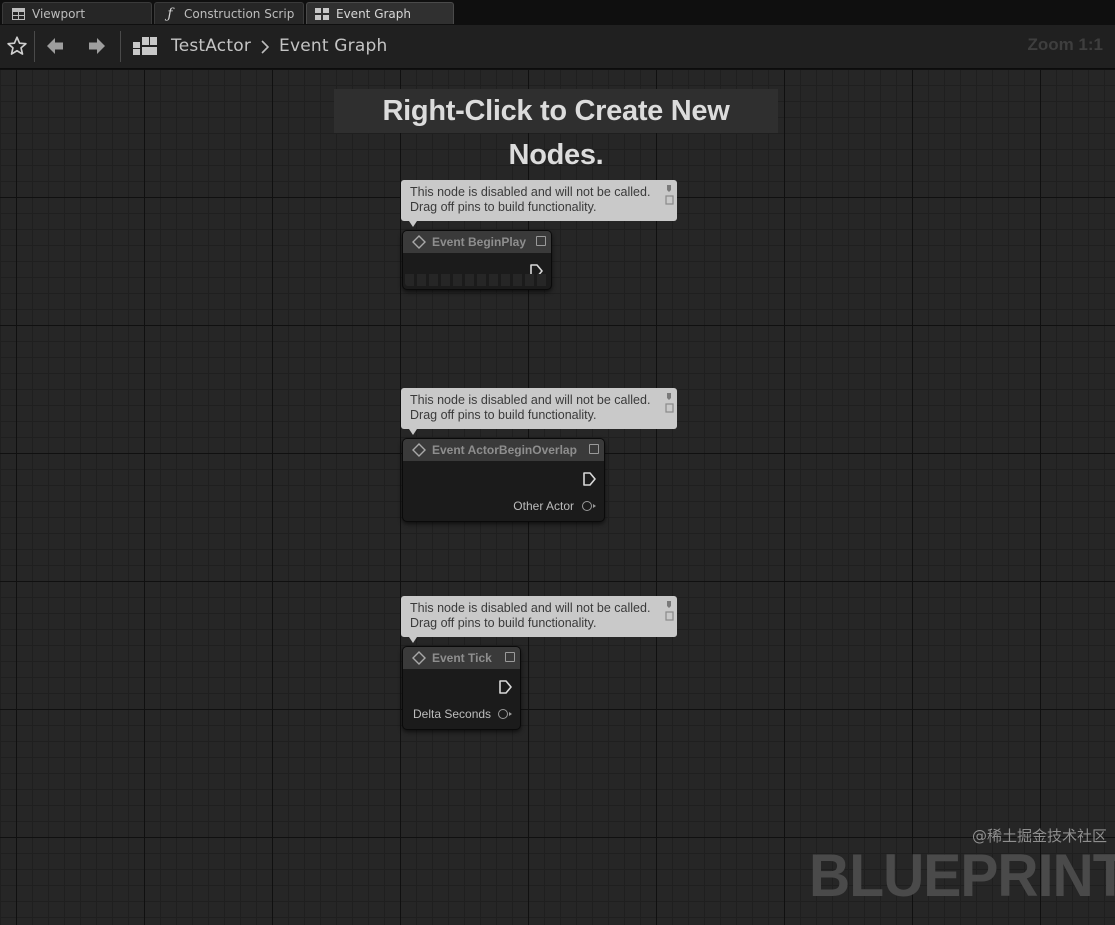 Image resolution: width=1115 pixels, height=925 pixels. What do you see at coordinates (170, 13) in the screenshot?
I see `function-icon: ƒ` at bounding box center [170, 13].